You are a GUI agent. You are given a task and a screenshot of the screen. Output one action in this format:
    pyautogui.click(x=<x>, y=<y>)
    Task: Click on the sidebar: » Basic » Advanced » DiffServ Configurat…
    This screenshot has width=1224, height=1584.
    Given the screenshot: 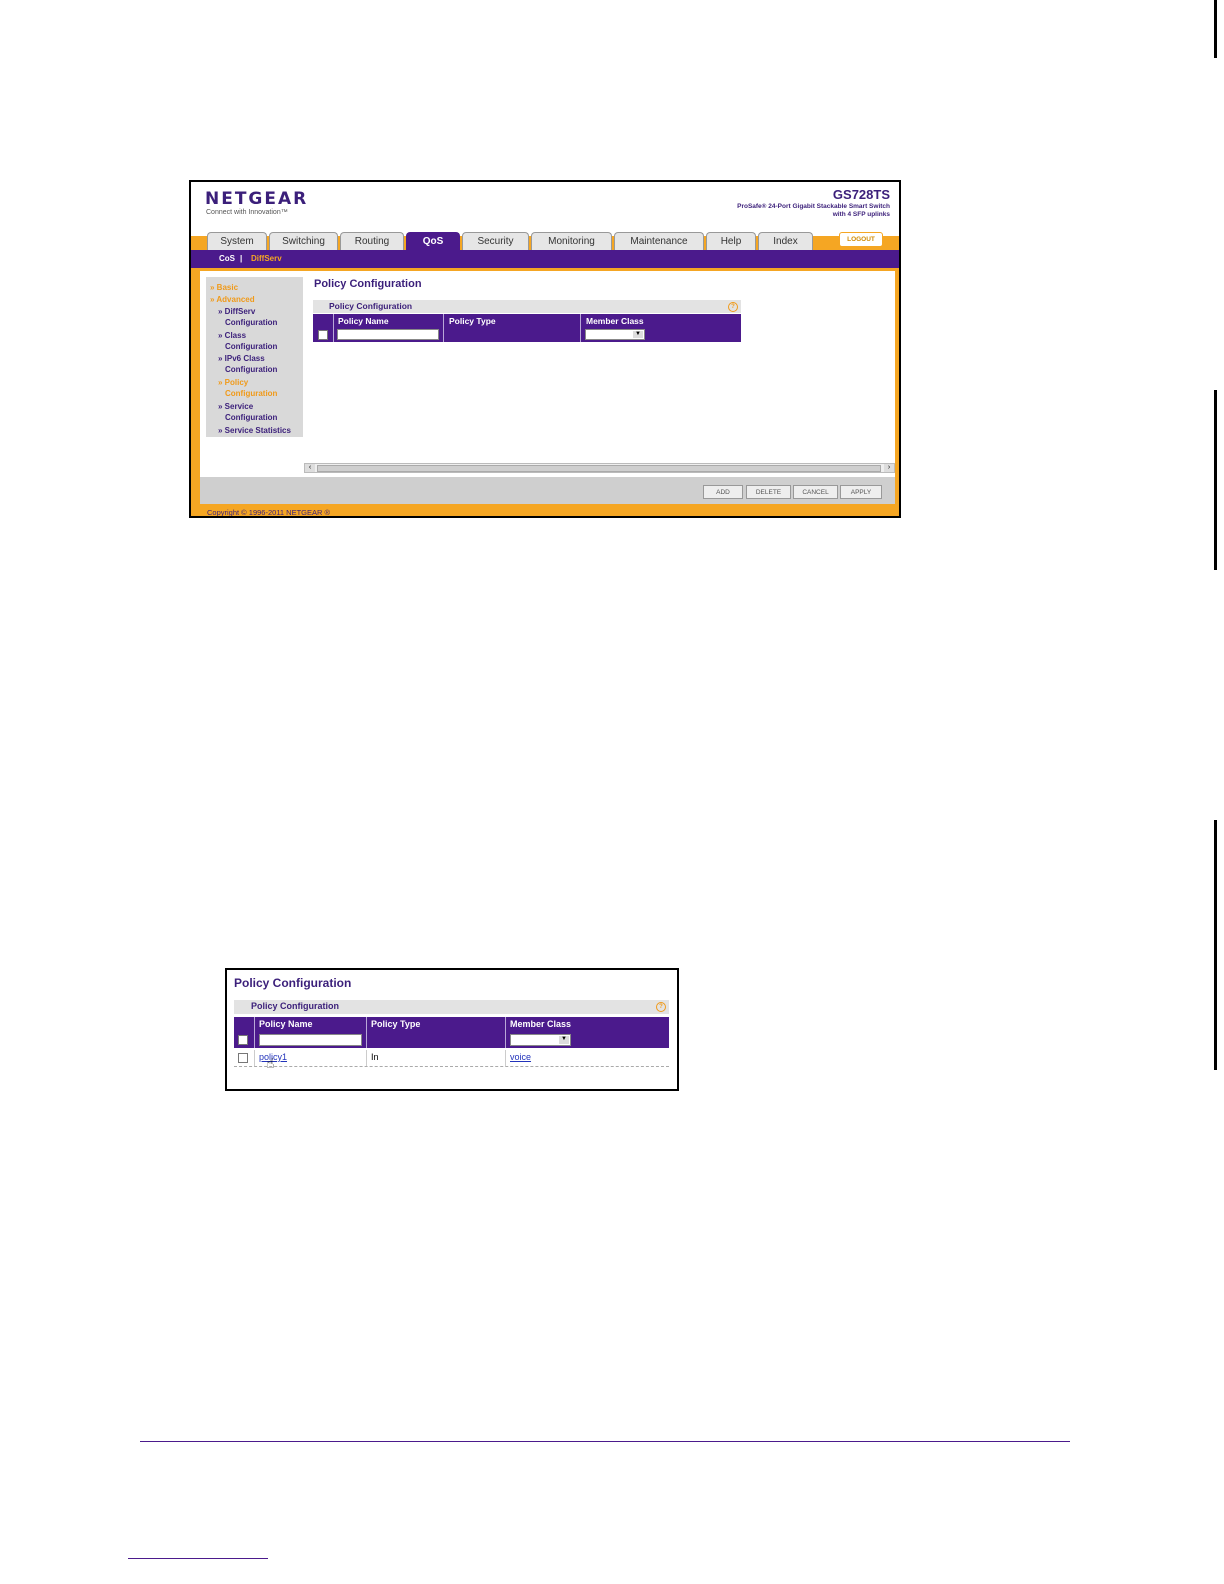 What is the action you would take?
    pyautogui.click(x=254, y=357)
    